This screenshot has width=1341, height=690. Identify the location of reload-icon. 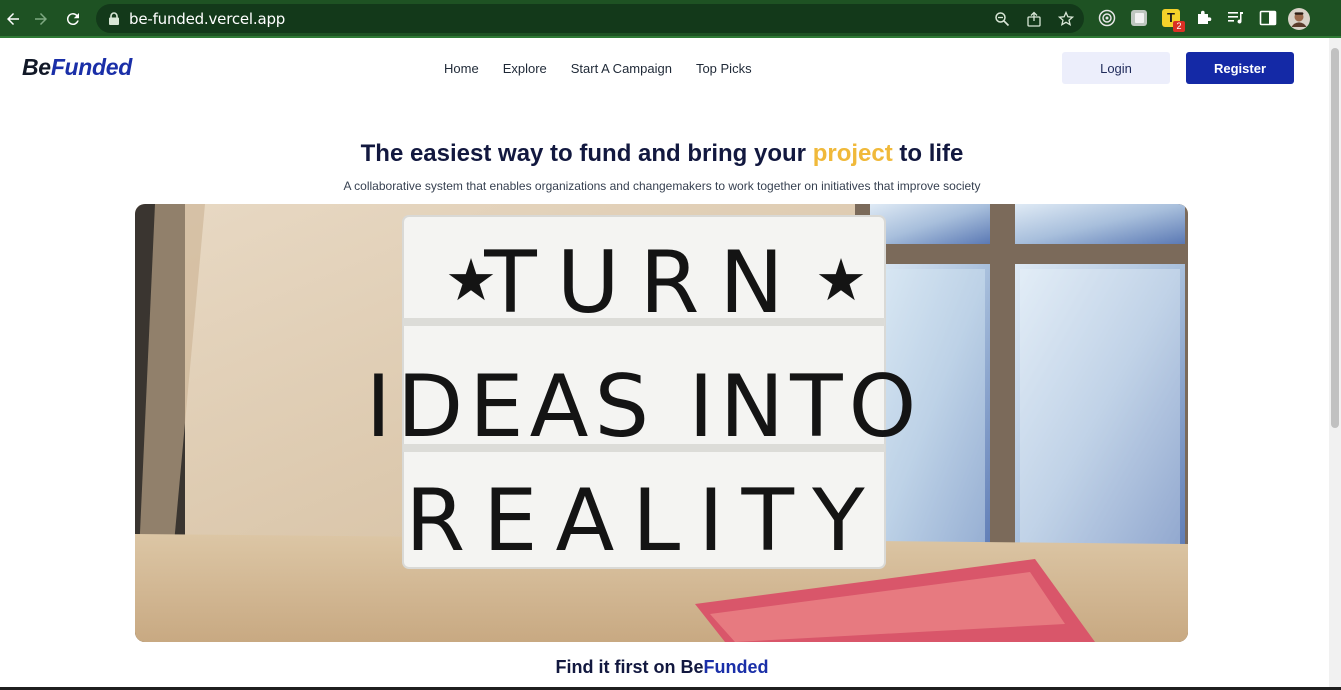
(73, 19).